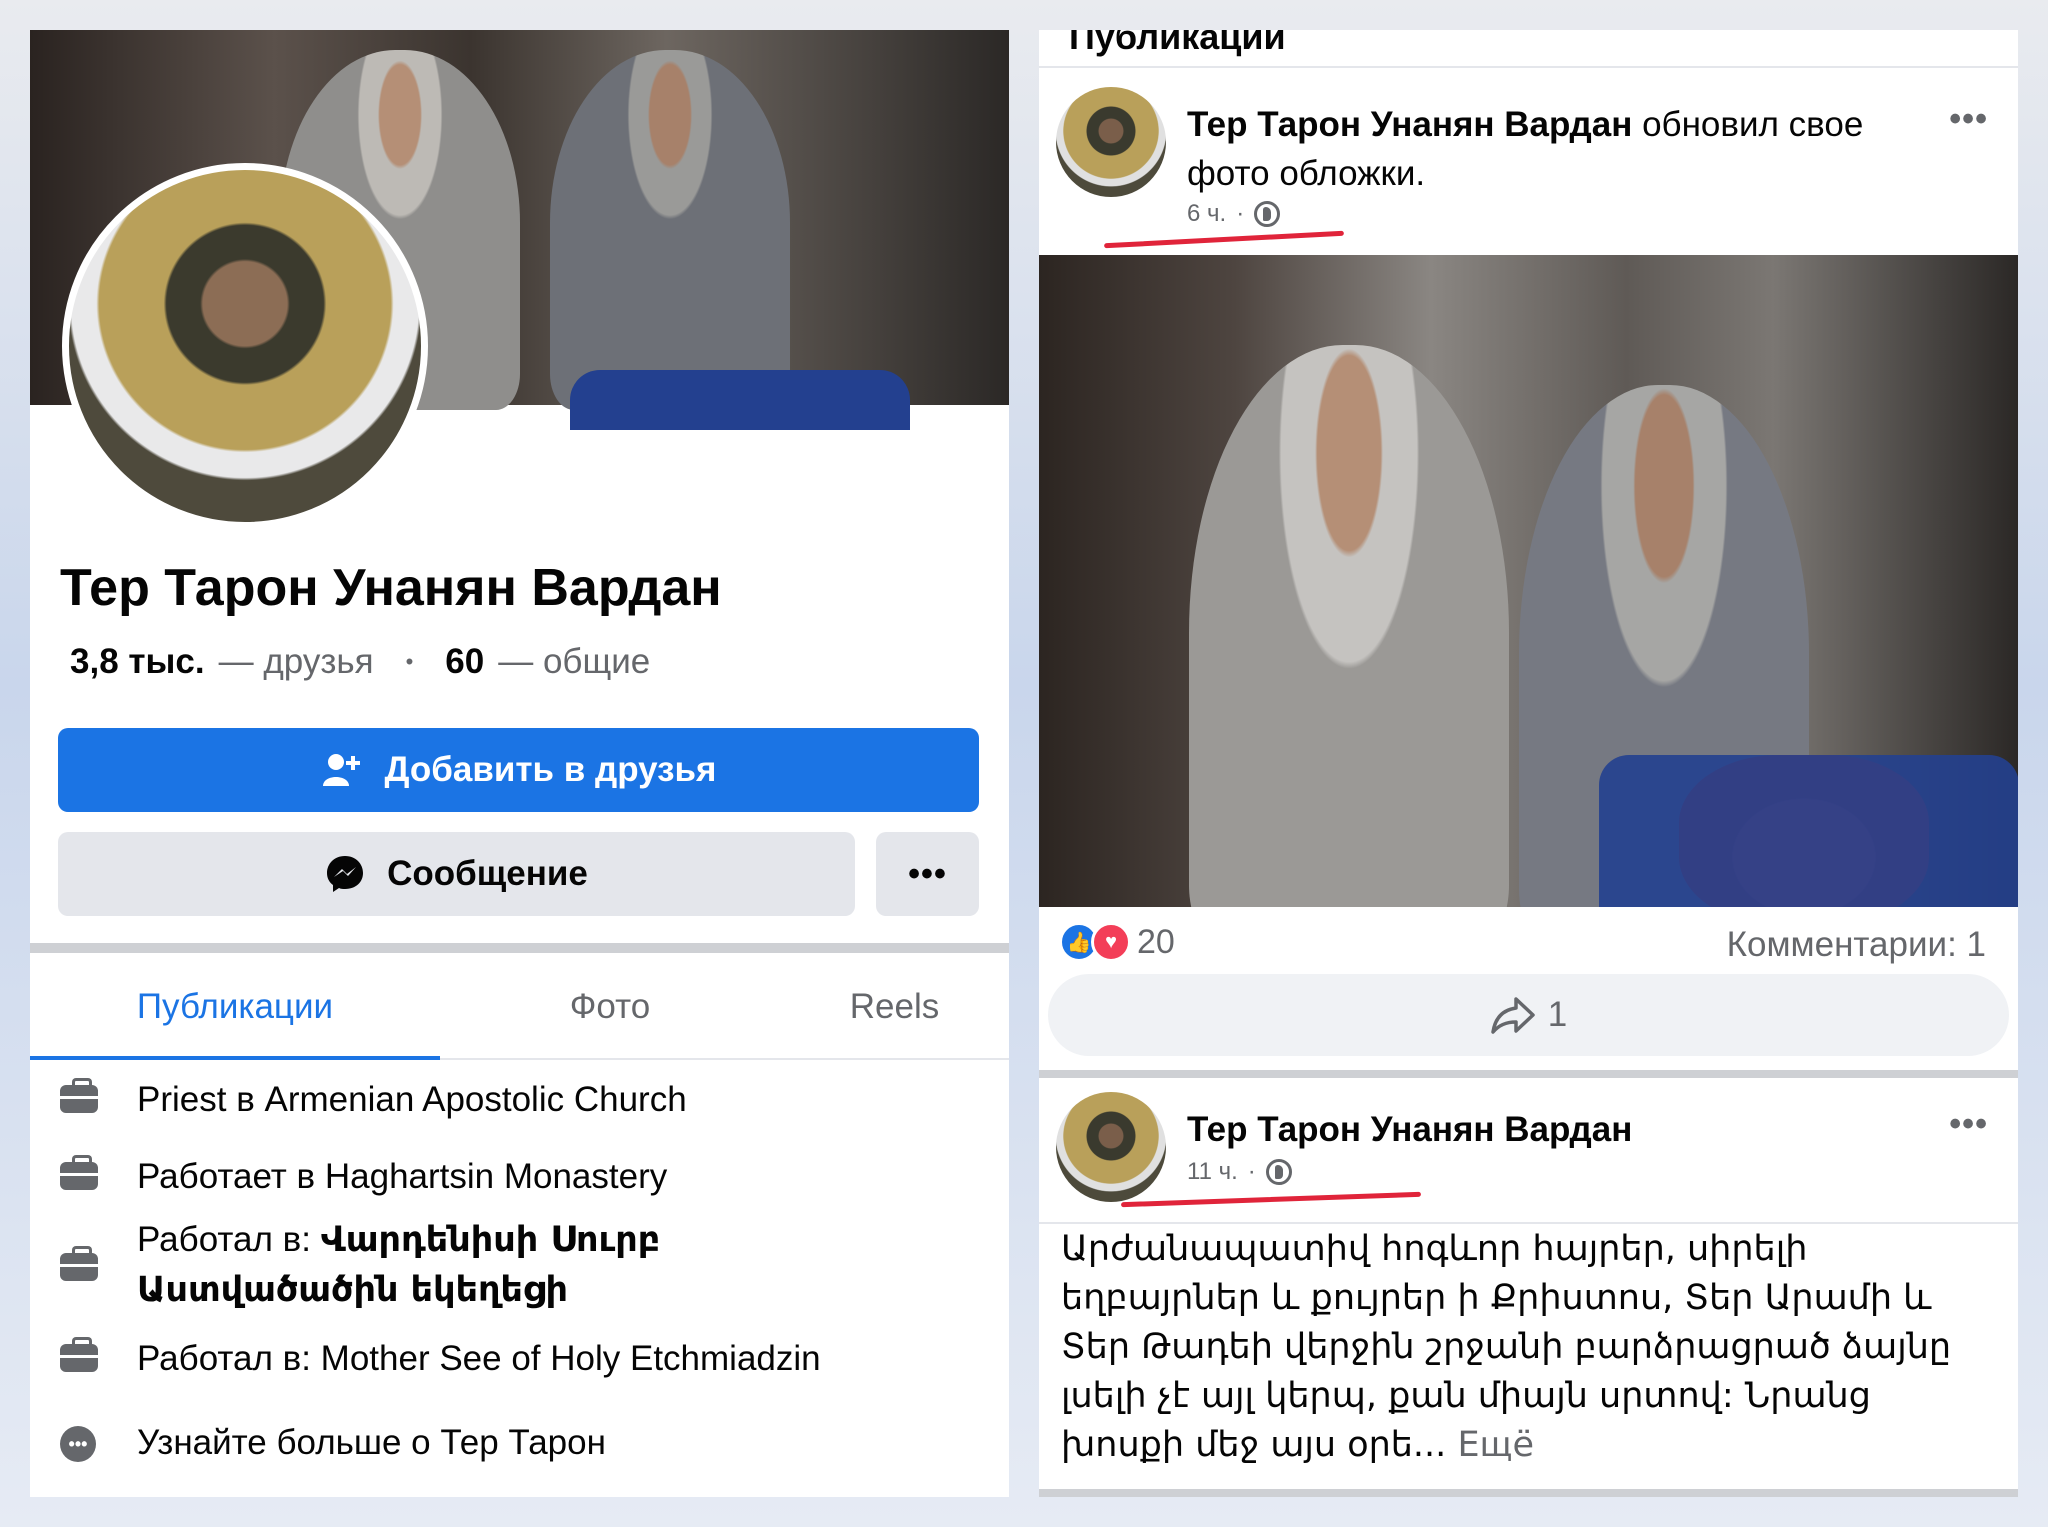  I want to click on intro-item: Работает в Haghartsin Monastery, so click(519, 1177).